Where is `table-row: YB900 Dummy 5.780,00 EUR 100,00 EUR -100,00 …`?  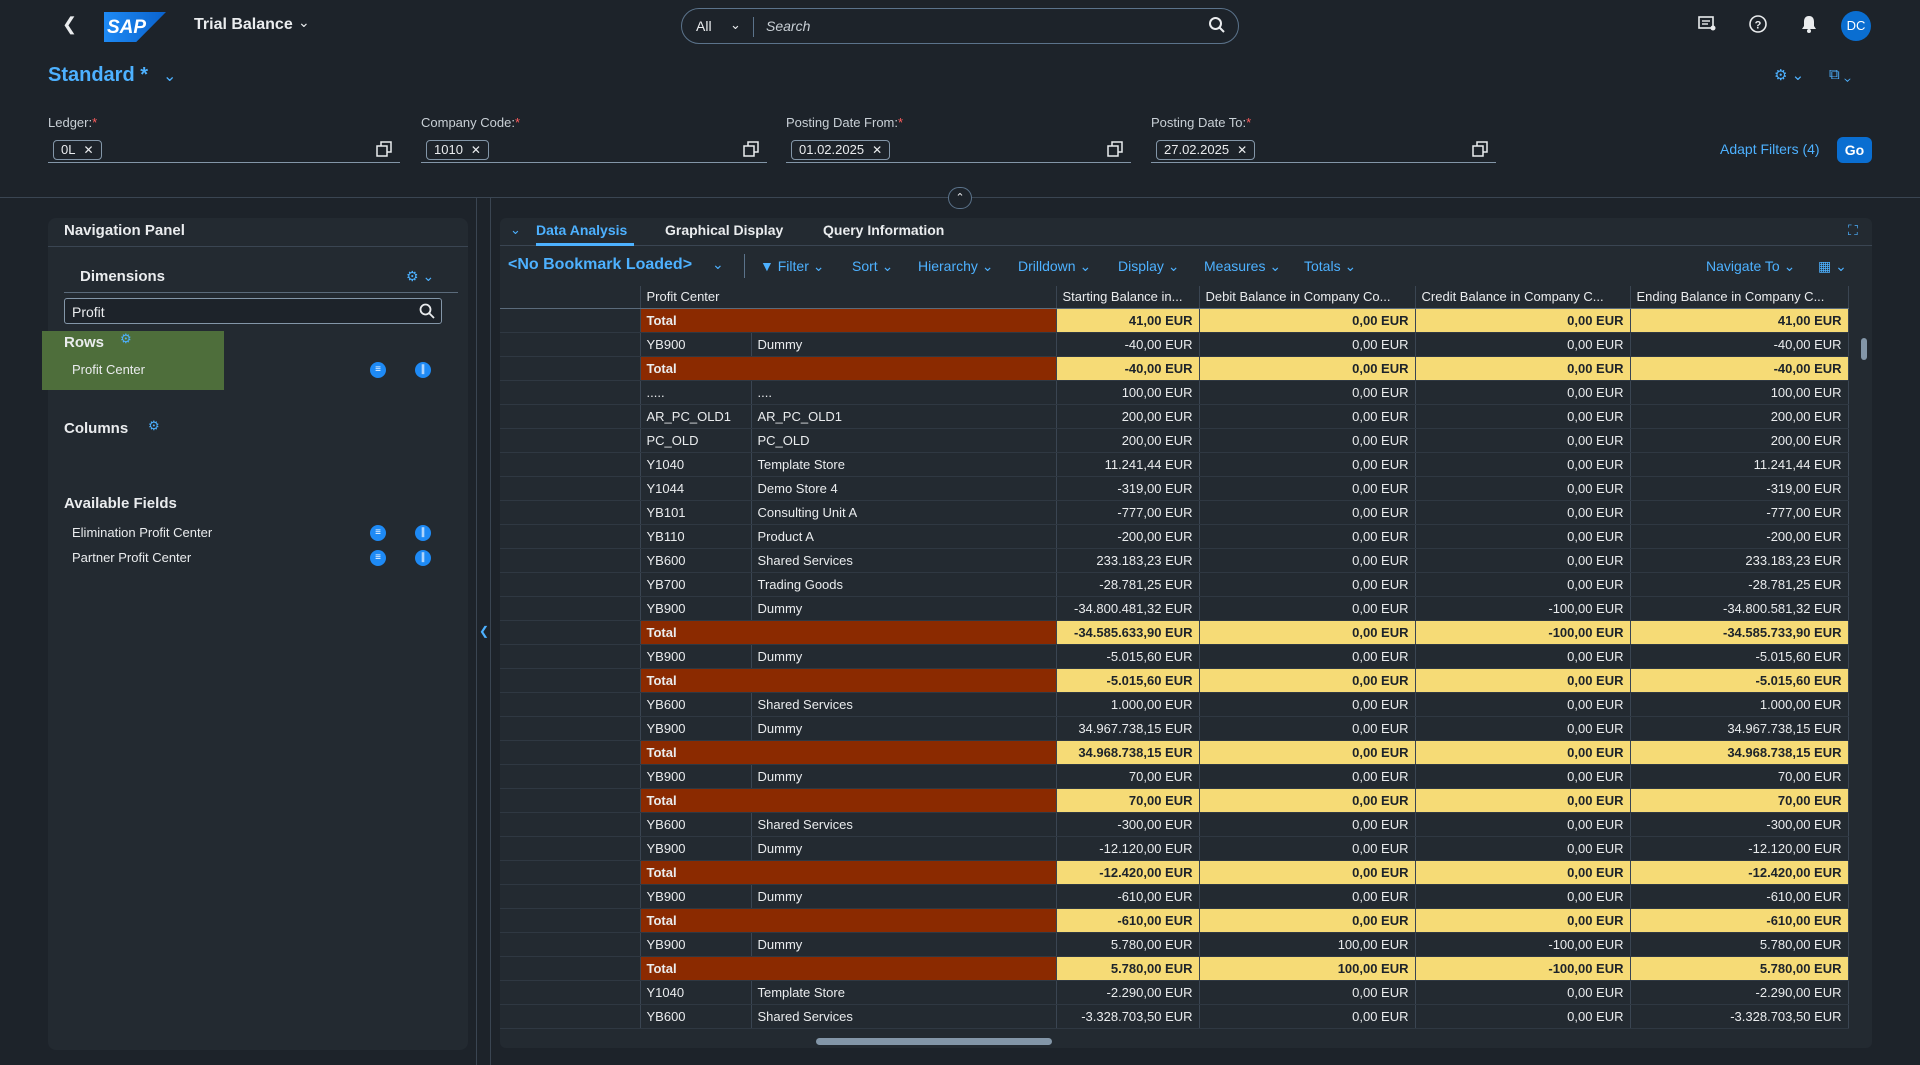
table-row: YB900 Dummy 5.780,00 EUR 100,00 EUR -100,00 … is located at coordinates (1174, 944).